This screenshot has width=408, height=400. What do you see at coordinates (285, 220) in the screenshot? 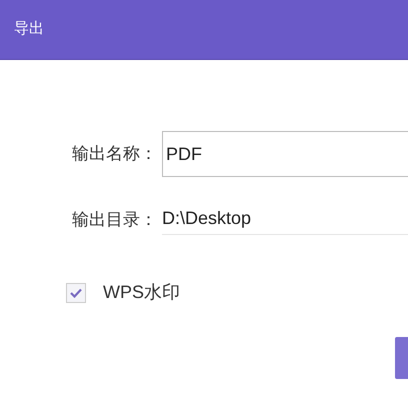
I see `directory-path: D:\Desktop` at bounding box center [285, 220].